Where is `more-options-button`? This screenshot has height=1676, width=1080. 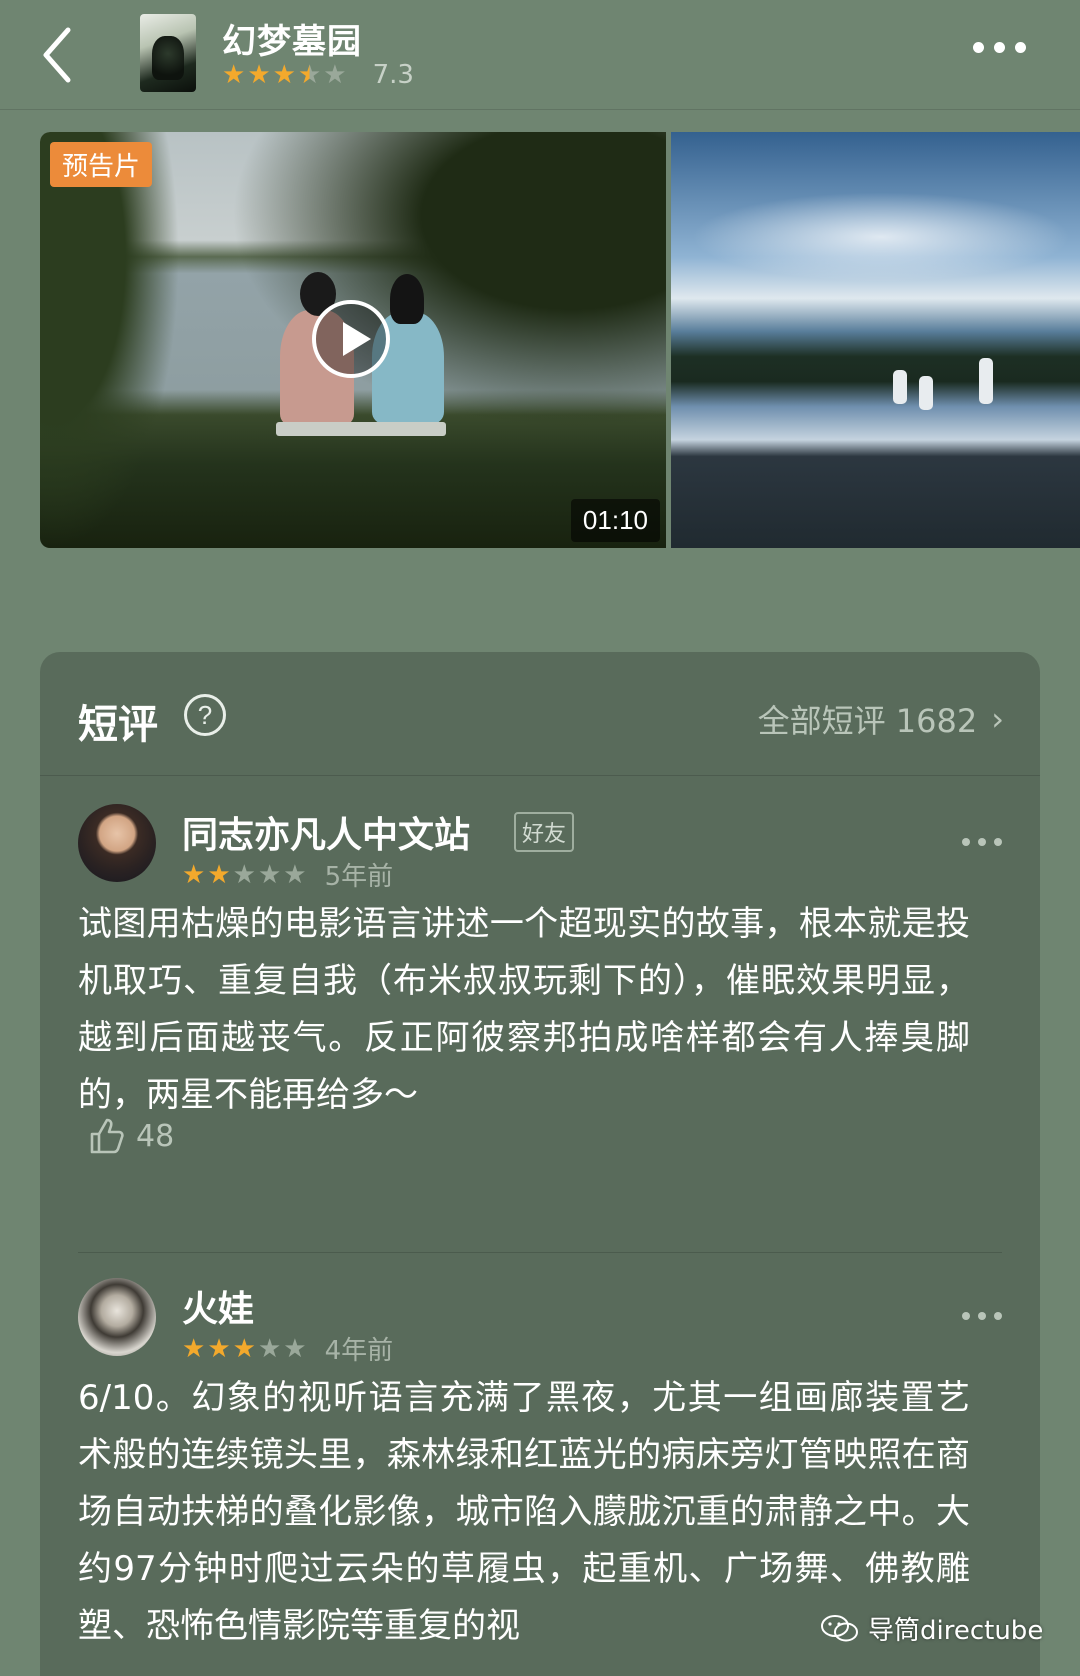 more-options-button is located at coordinates (999, 47).